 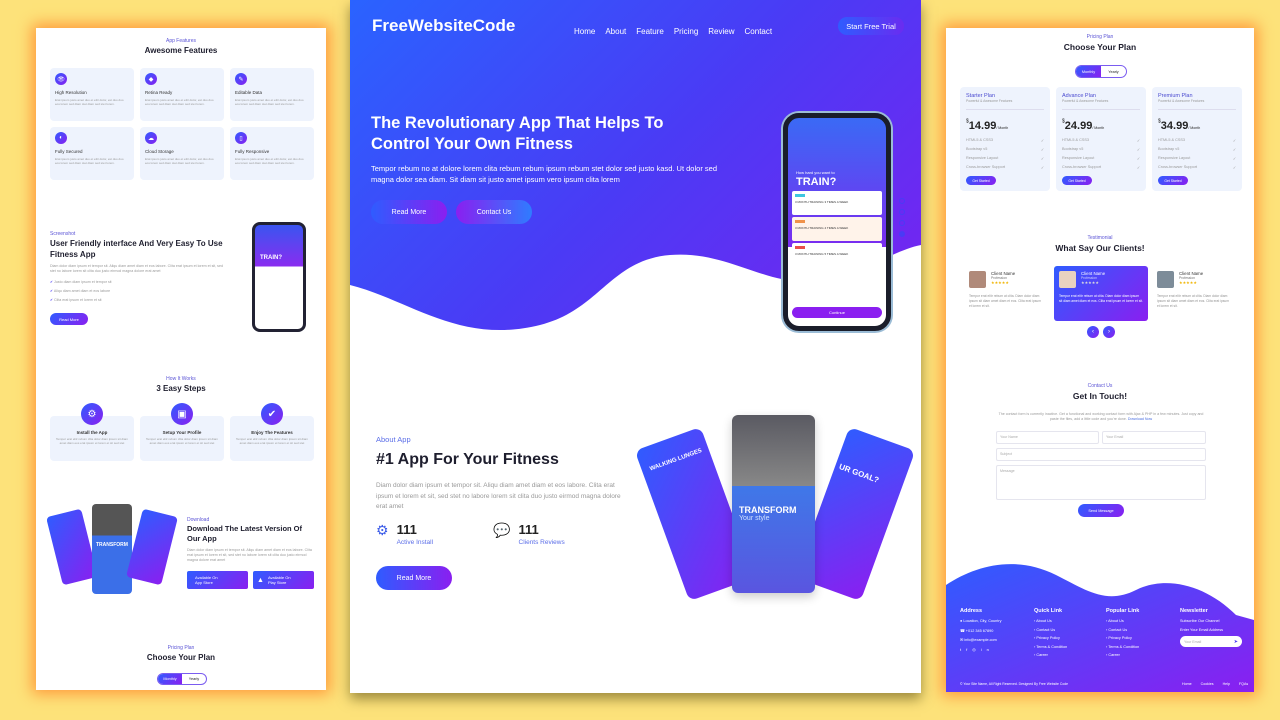 What do you see at coordinates (80, 291) in the screenshot?
I see `check-item: ✔ Aliqu diam amet diam et eos labore` at bounding box center [80, 291].